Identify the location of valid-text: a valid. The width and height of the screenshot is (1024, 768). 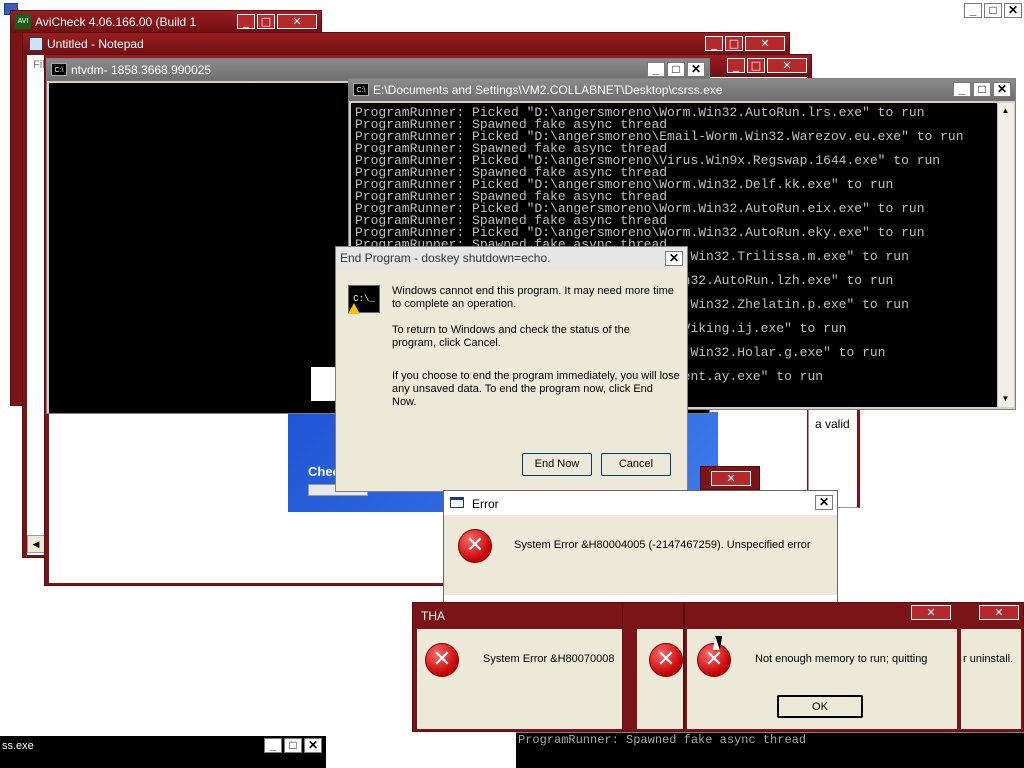
(832, 424).